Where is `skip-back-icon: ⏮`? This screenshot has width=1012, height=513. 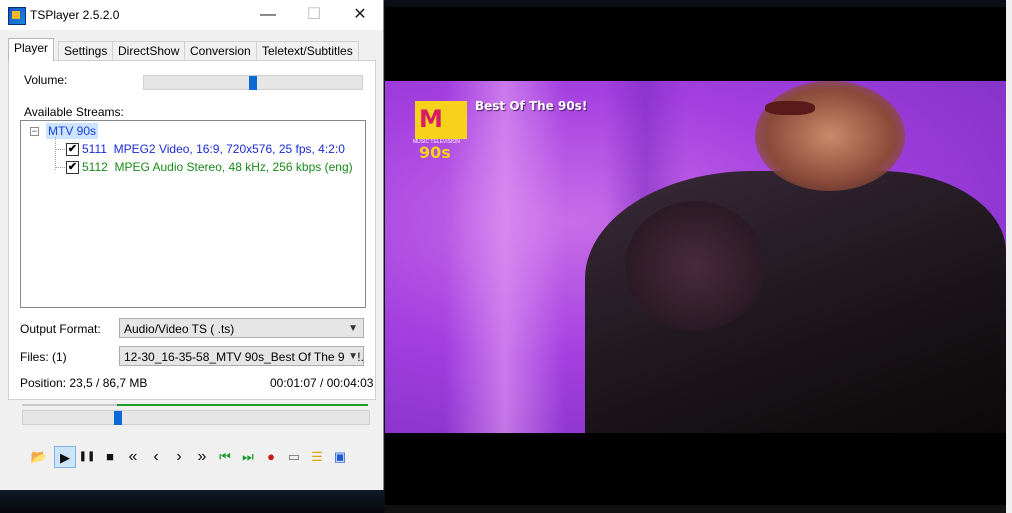 skip-back-icon: ⏮ is located at coordinates (225, 456).